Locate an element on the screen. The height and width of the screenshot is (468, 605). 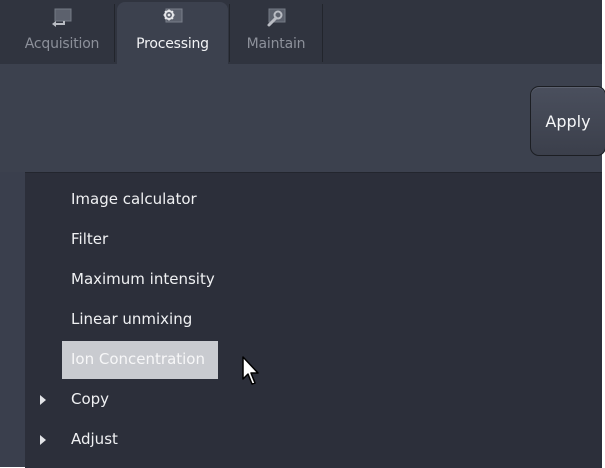
method-maximum-intensity: Maximum intensity is located at coordinates (313, 280).